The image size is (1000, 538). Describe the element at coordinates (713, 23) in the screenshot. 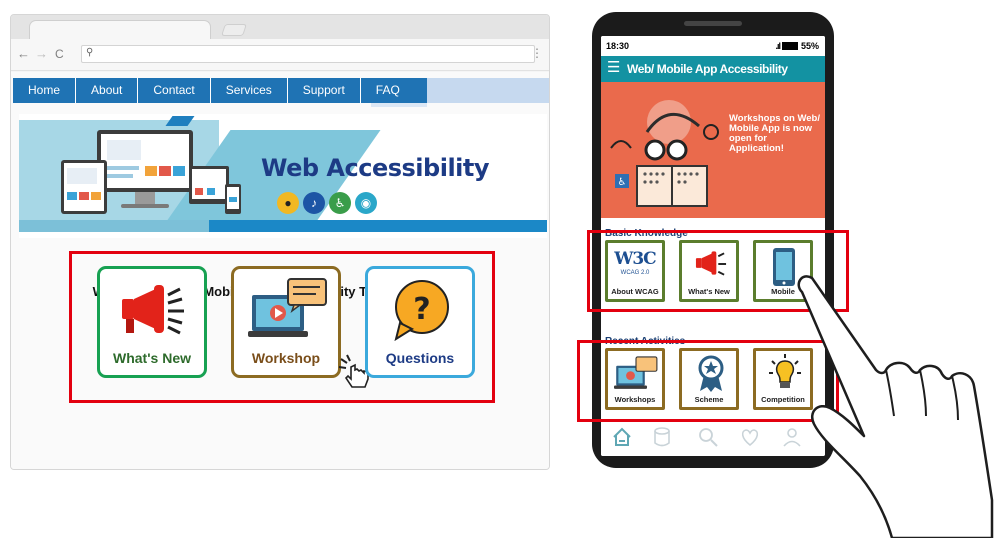

I see `phone-speaker` at that location.